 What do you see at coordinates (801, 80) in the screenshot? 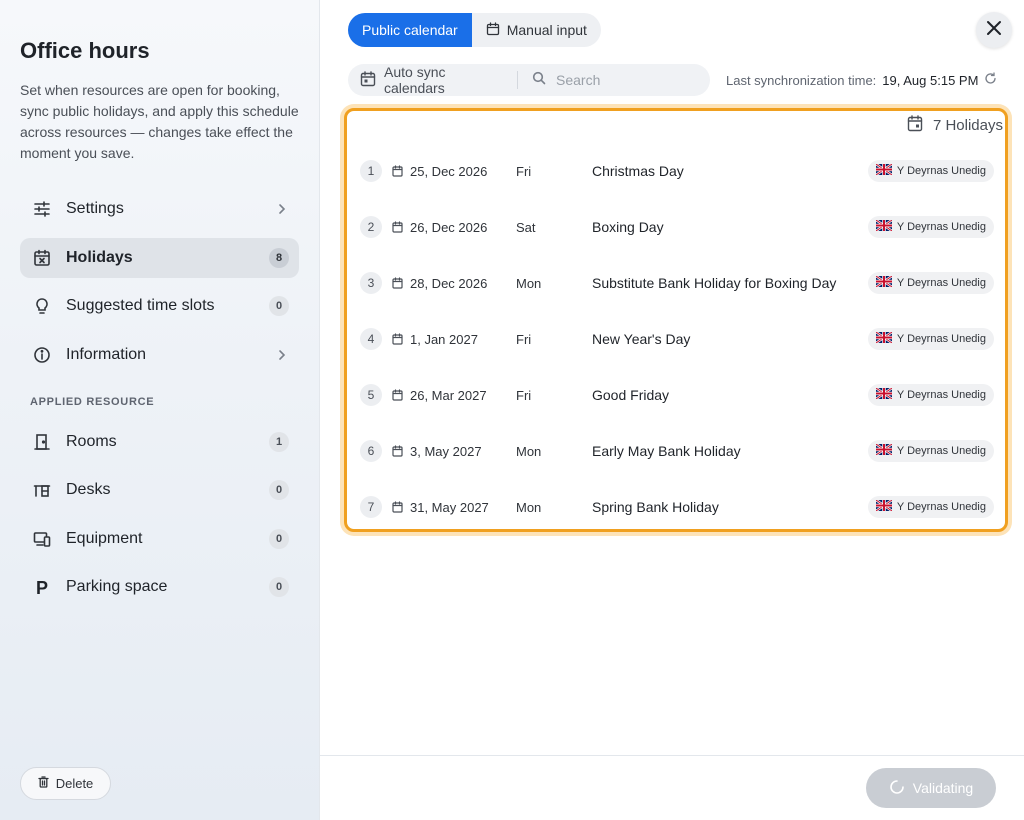
I see `last-sync-label: Last synchronization time:` at bounding box center [801, 80].